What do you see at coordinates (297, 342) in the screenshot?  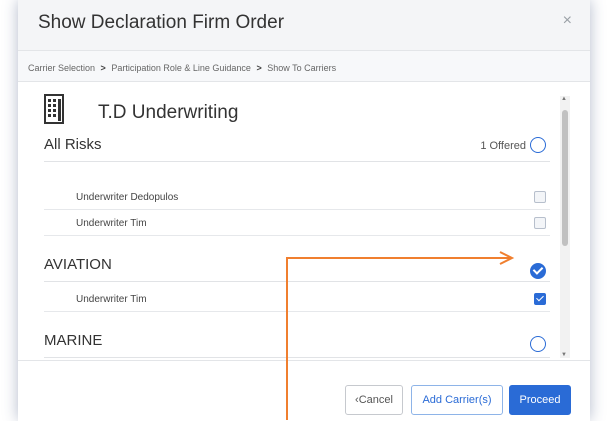 I see `category-row-marine: MARINE` at bounding box center [297, 342].